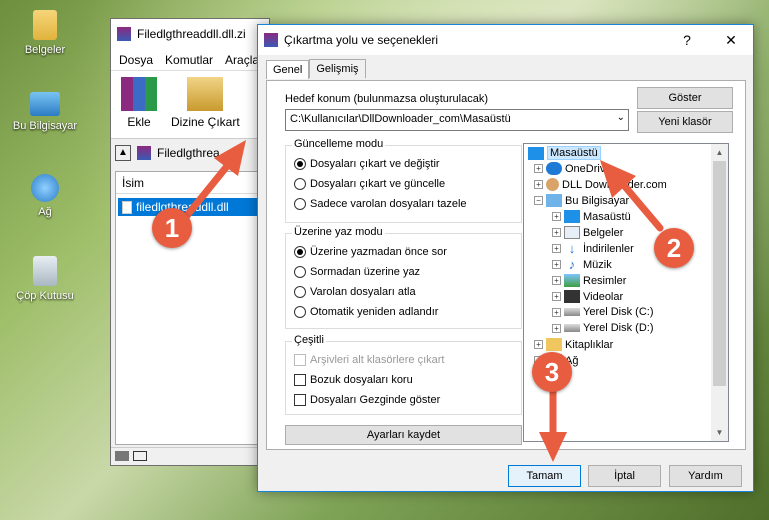 The image size is (769, 520). What do you see at coordinates (554, 168) in the screenshot?
I see `cloud-icon` at bounding box center [554, 168].